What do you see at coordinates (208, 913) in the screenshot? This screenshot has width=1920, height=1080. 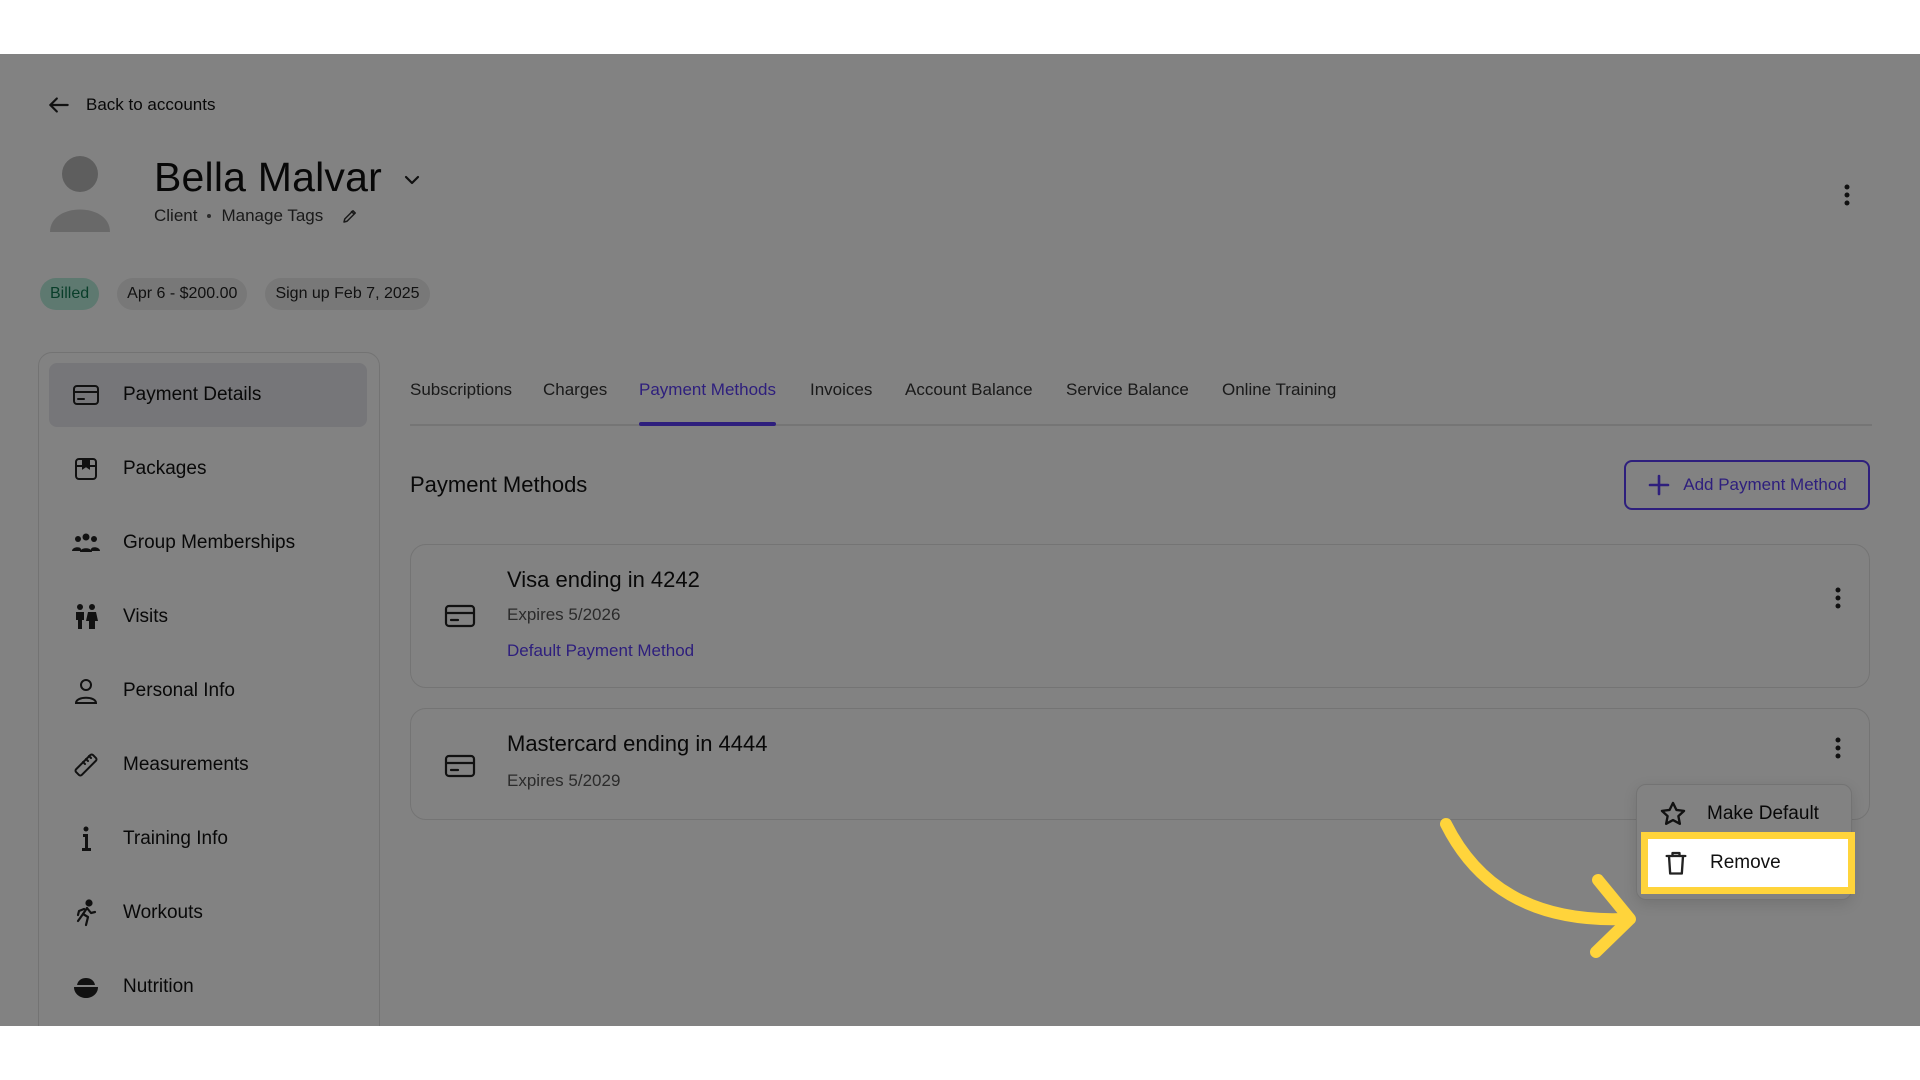 I see `sidebar-item-workouts: Workouts` at bounding box center [208, 913].